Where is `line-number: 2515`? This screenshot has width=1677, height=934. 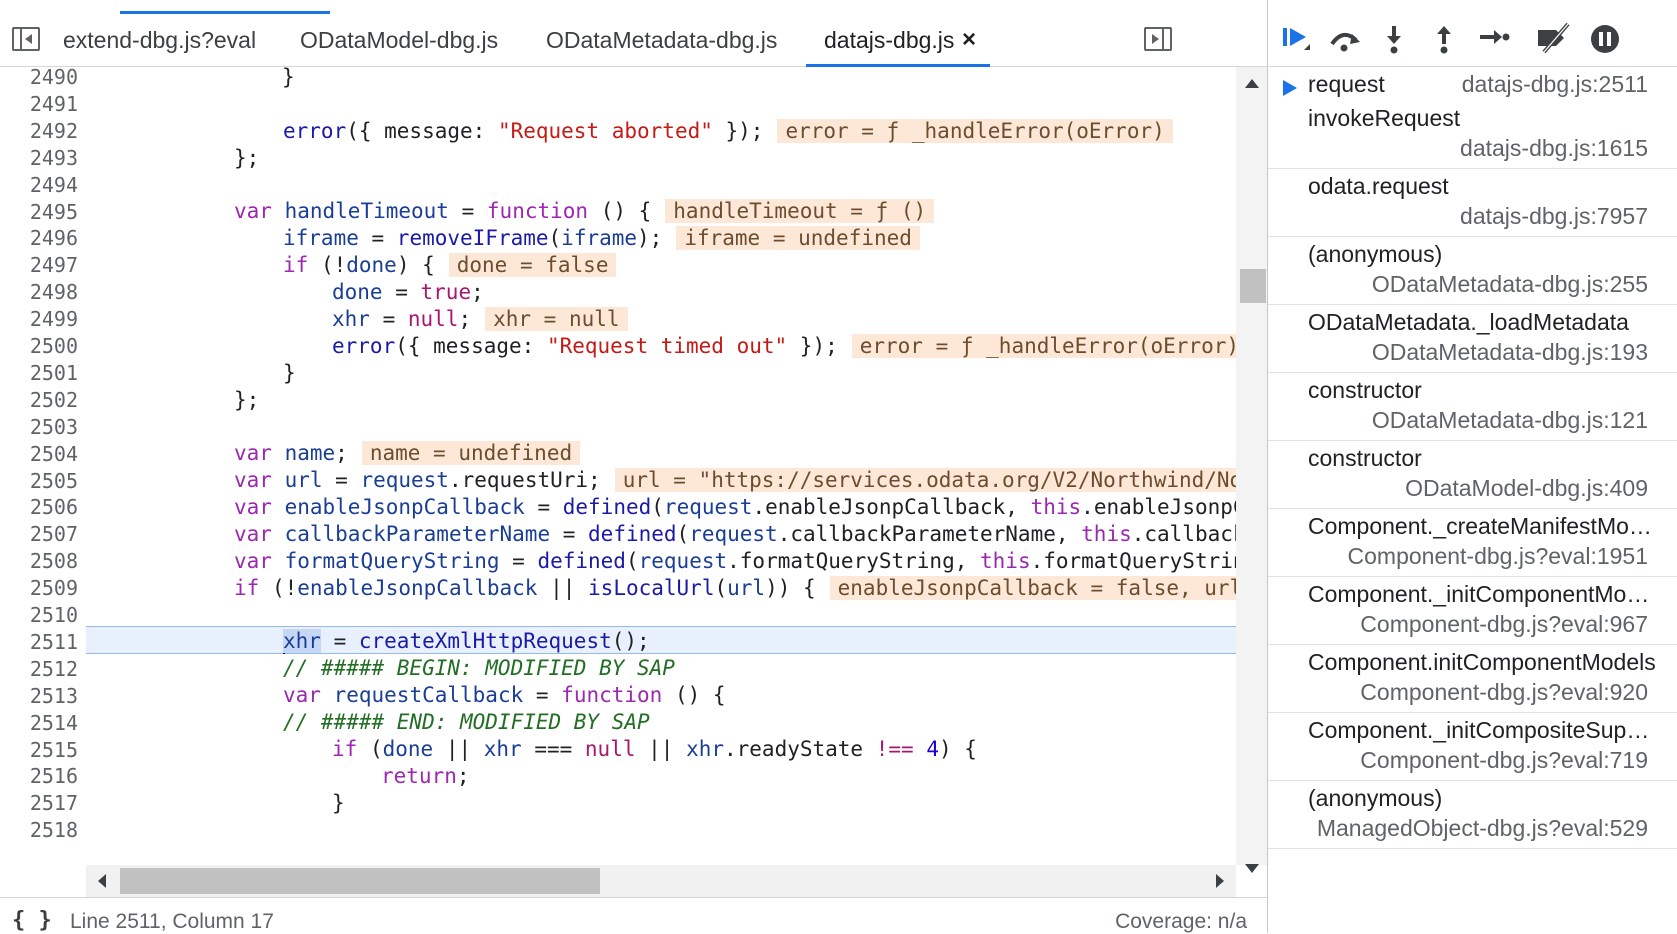 line-number: 2515 is located at coordinates (39, 750).